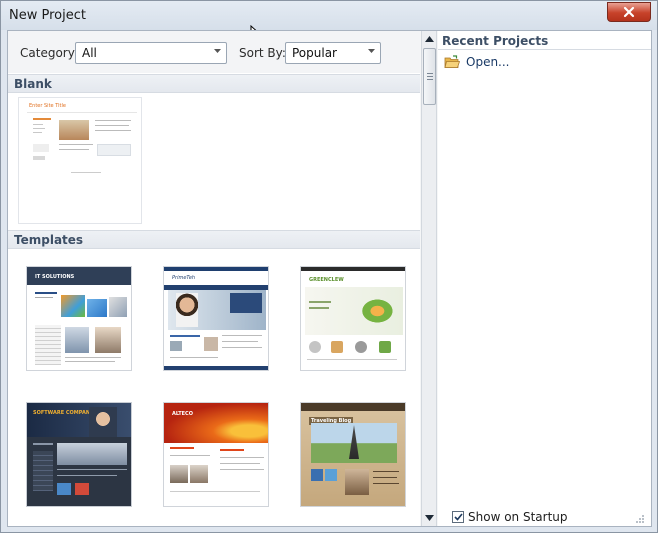 This screenshot has height=533, width=658. What do you see at coordinates (47, 15) in the screenshot?
I see `window-title: New Project` at bounding box center [47, 15].